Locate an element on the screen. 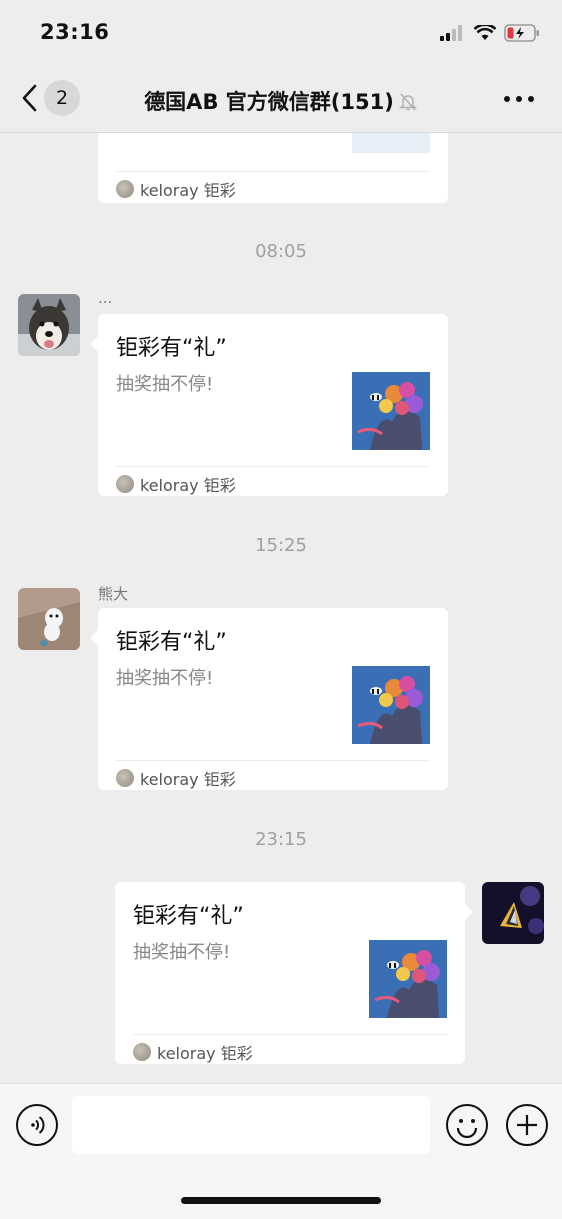 This screenshot has height=1219, width=562. chat-title-text: 德国AB 官方微信群(151) is located at coordinates (269, 102).